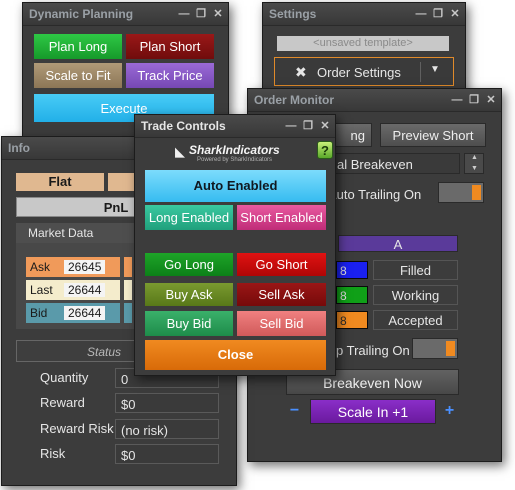  What do you see at coordinates (85, 267) in the screenshot?
I see `ask-value: 26645` at bounding box center [85, 267].